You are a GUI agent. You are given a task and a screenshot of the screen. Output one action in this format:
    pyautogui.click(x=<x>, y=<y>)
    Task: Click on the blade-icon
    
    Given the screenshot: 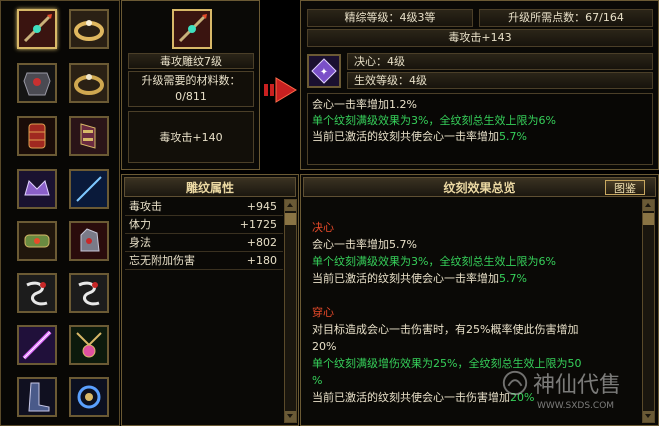 What is the action you would take?
    pyautogui.click(x=37, y=345)
    